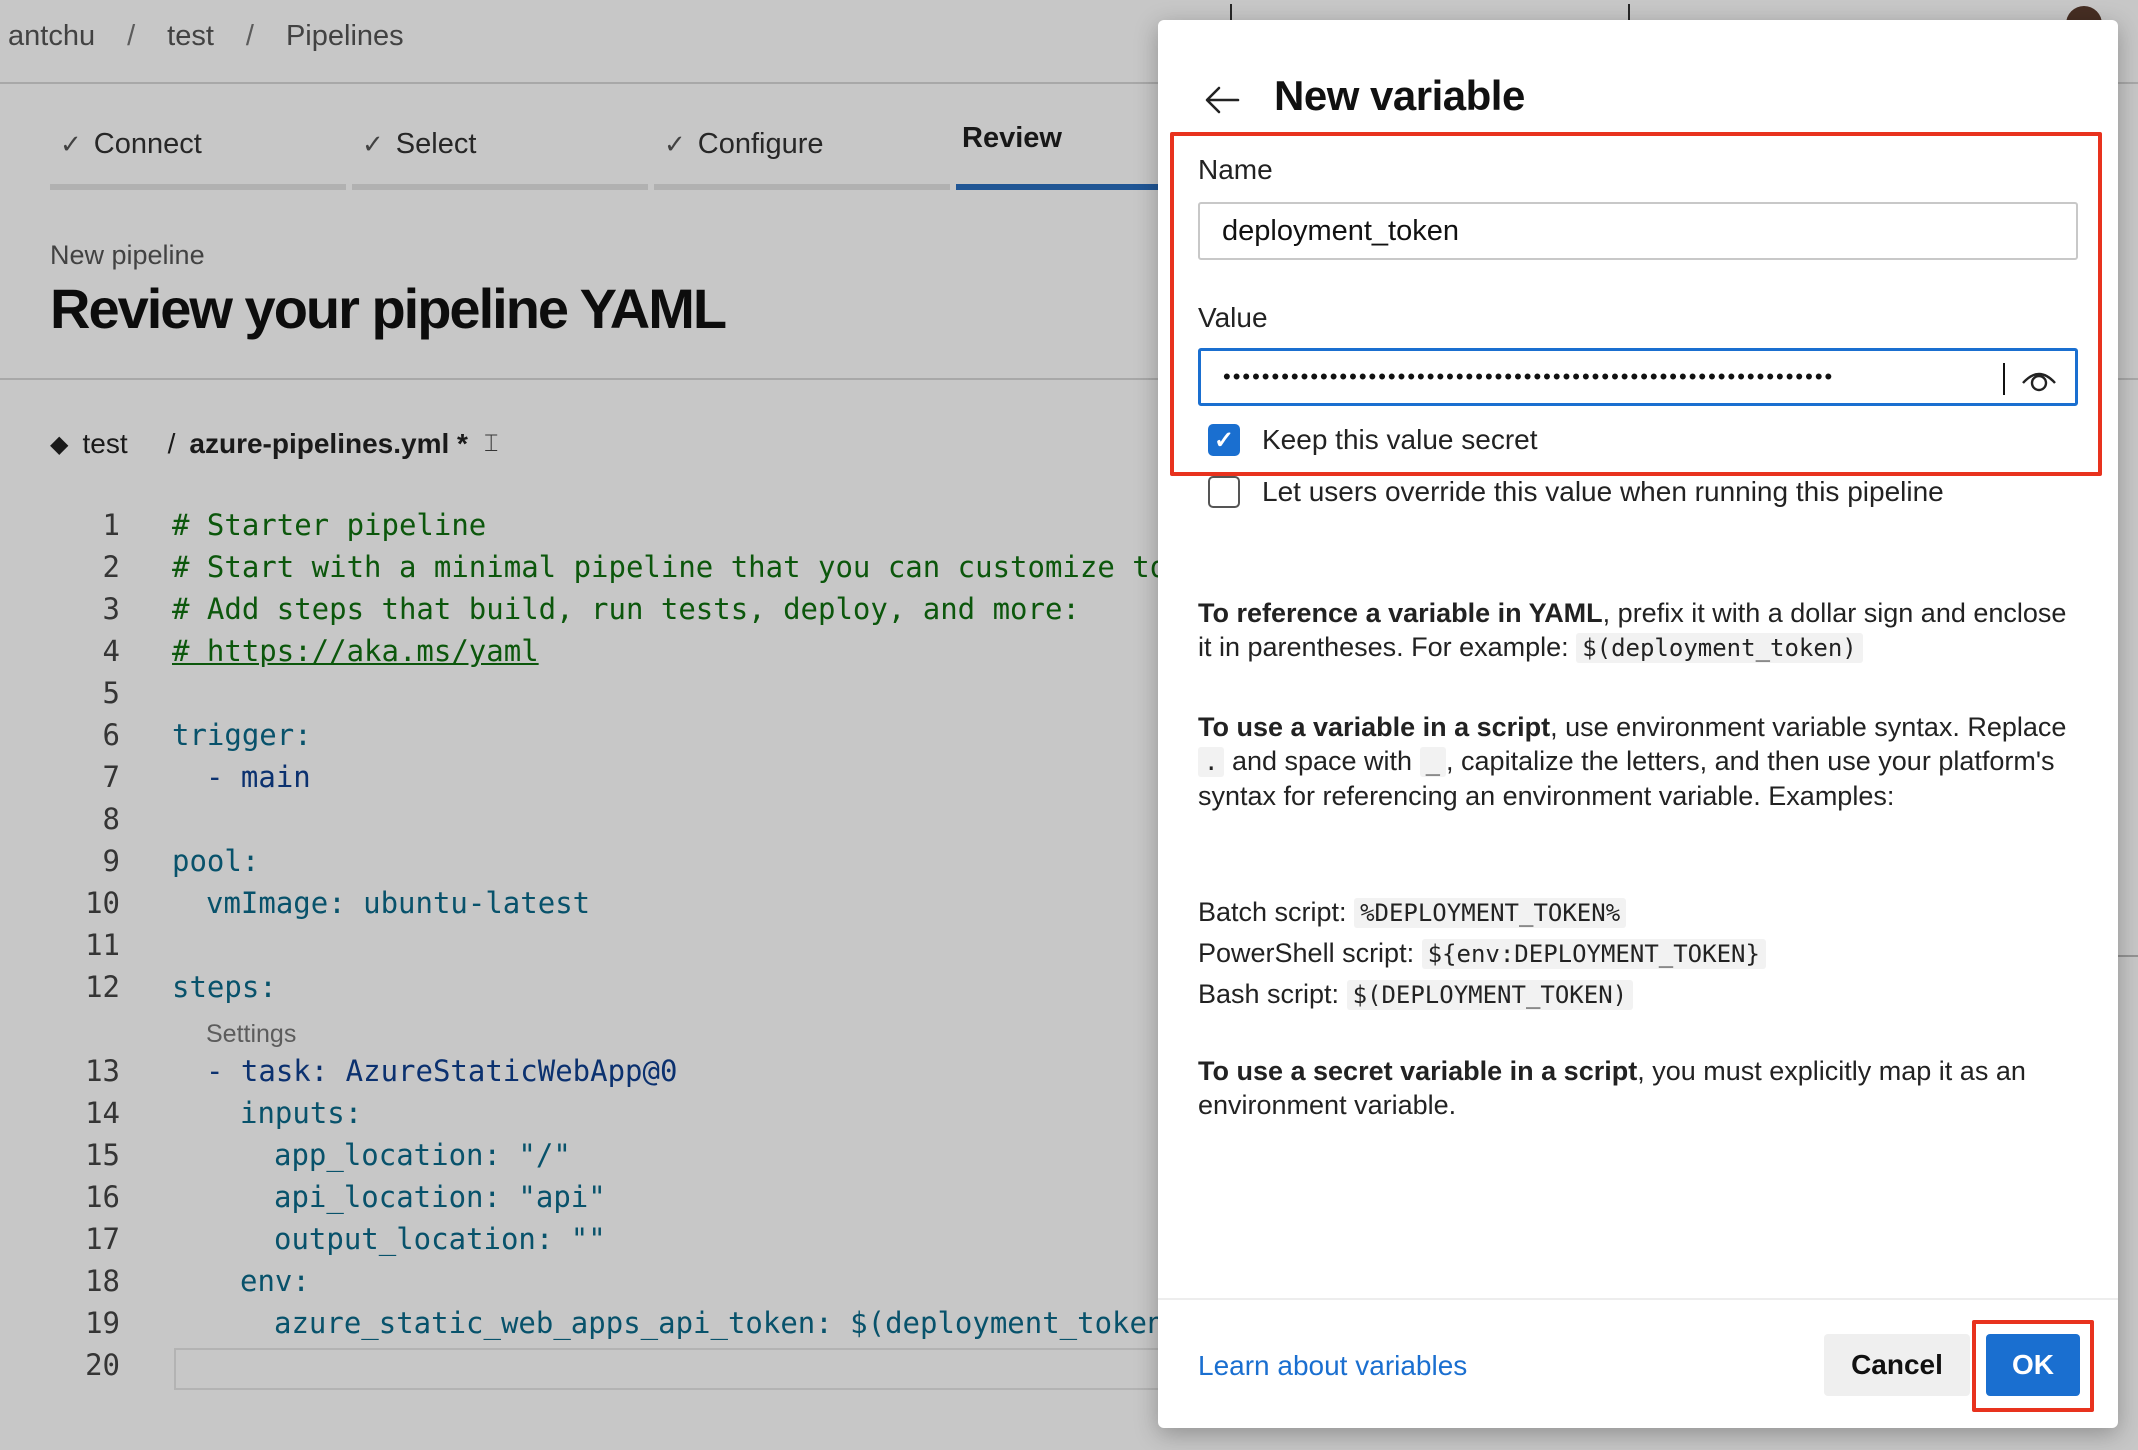 This screenshot has width=2138, height=1450. Describe the element at coordinates (1638, 231) in the screenshot. I see `name-input: deployment_token` at that location.